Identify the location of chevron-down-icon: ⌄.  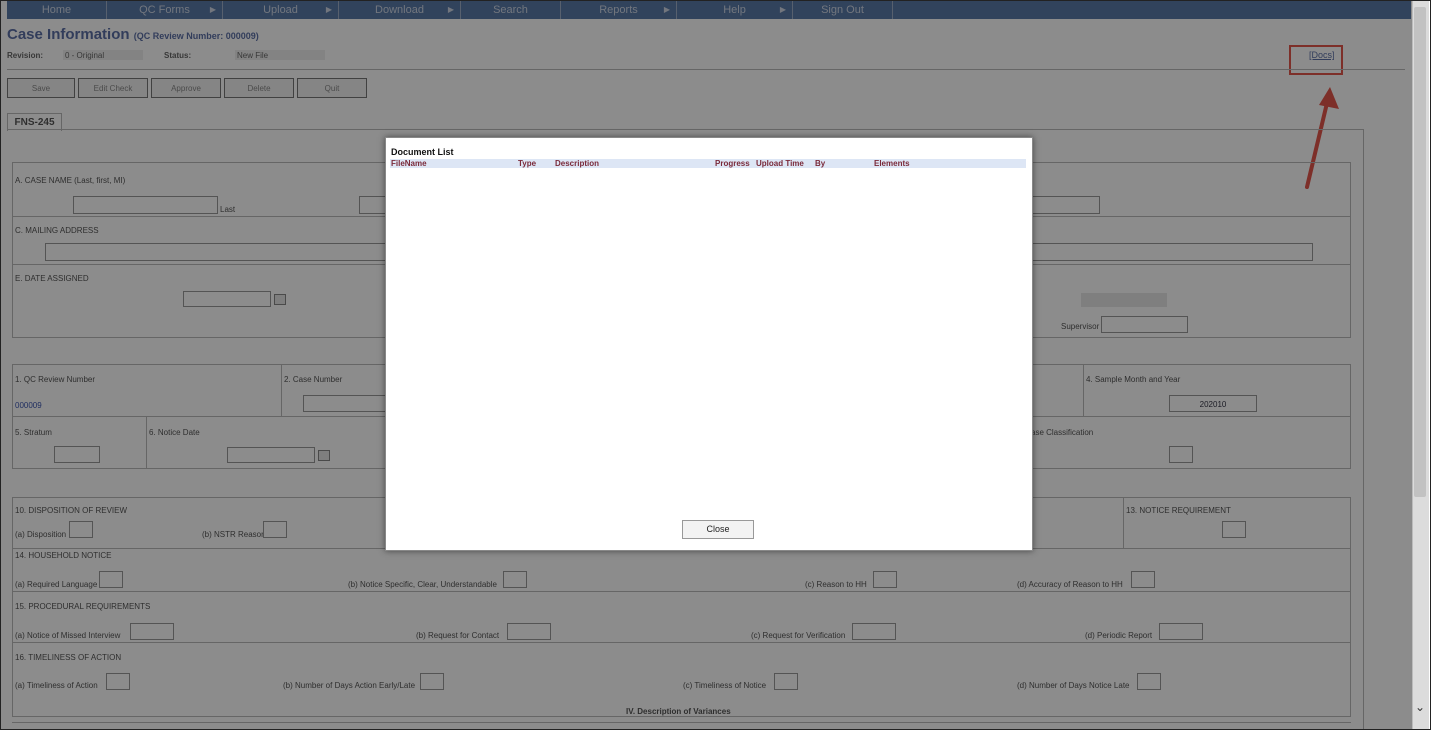
(1420, 707).